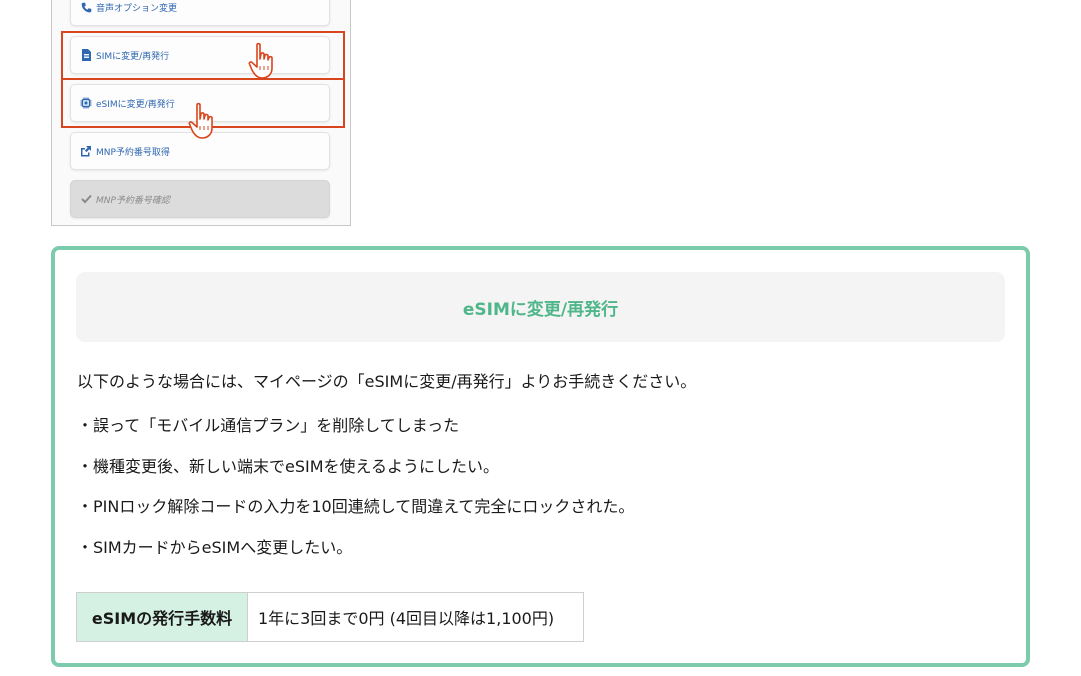  Describe the element at coordinates (86, 7) in the screenshot. I see `phone-icon` at that location.